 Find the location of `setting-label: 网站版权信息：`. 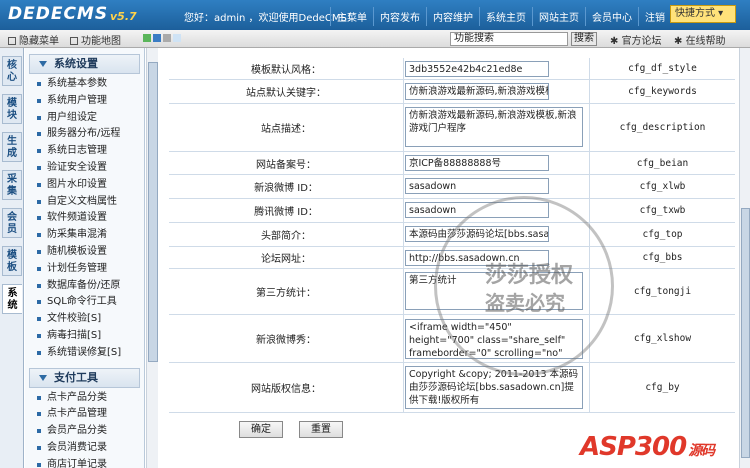

setting-label: 网站版权信息： is located at coordinates (286, 389).